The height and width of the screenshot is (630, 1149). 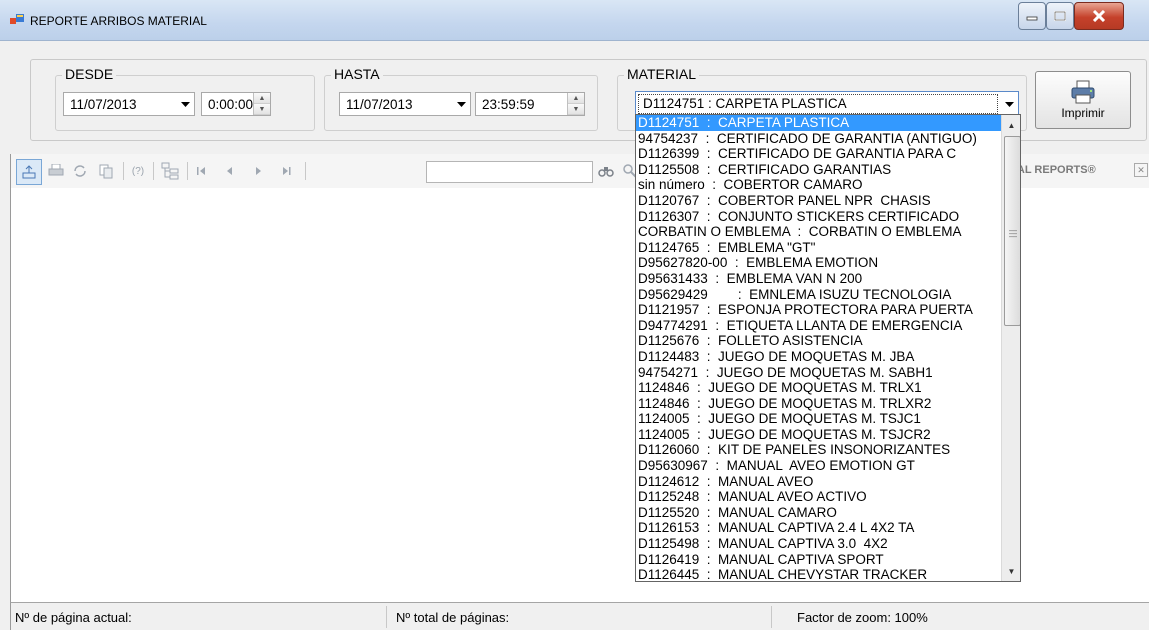 I want to click on desde-time-spinner: ▲ ▼, so click(x=261, y=104).